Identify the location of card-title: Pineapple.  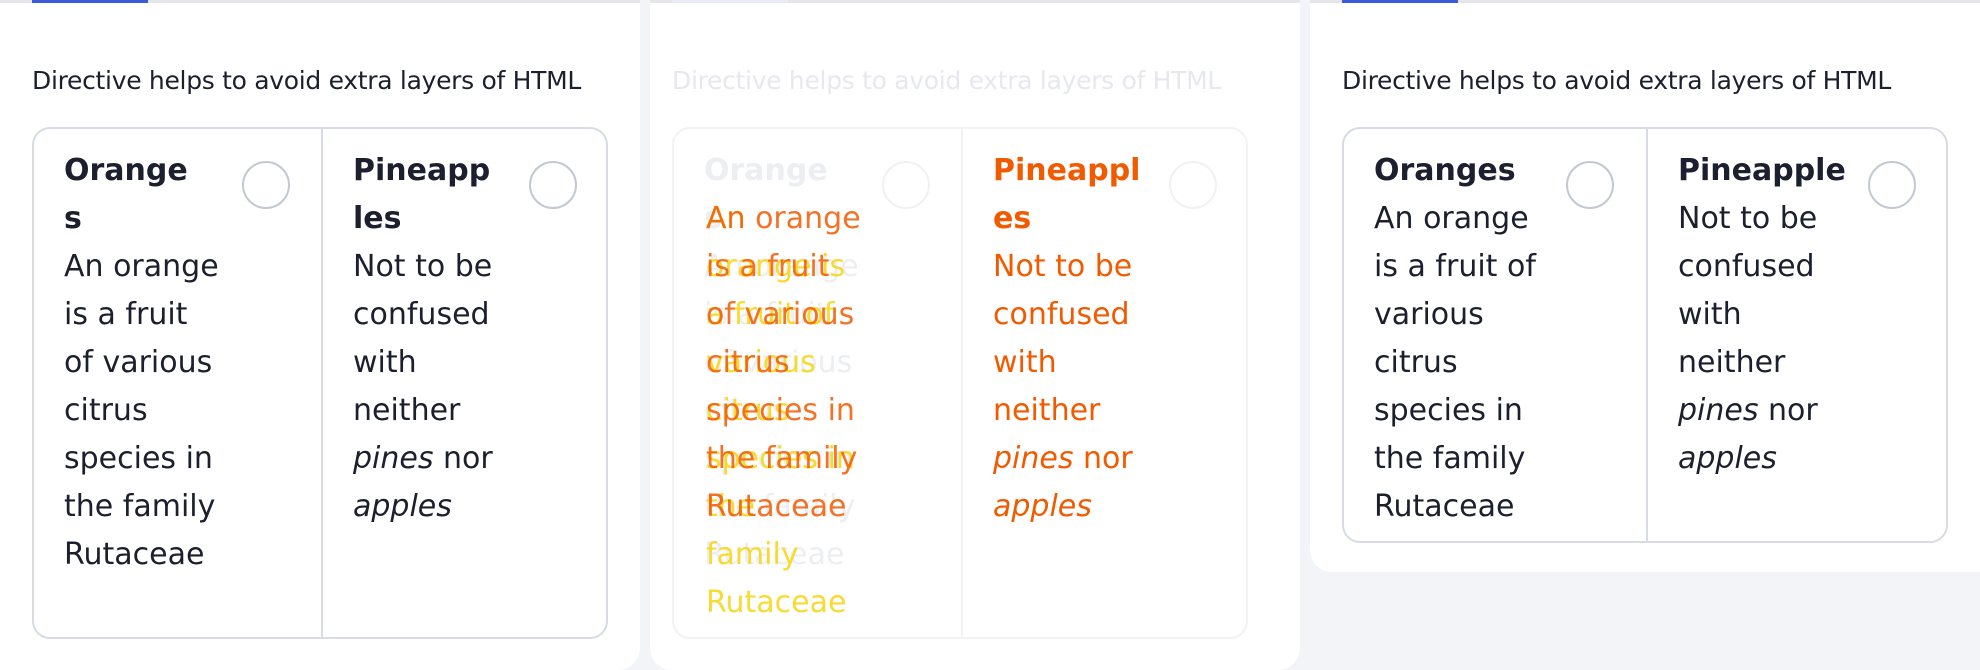
(1762, 170).